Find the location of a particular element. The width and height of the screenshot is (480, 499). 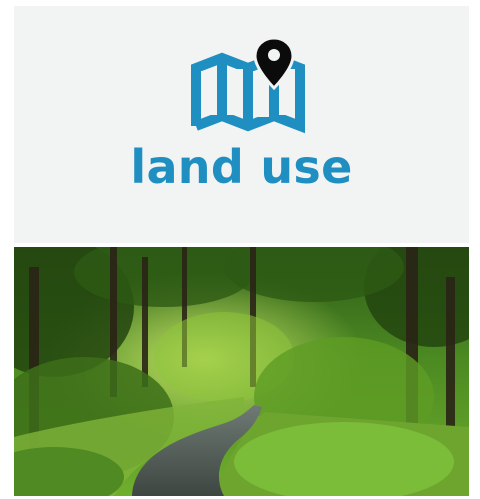

tile-title: land use is located at coordinates (241, 167).